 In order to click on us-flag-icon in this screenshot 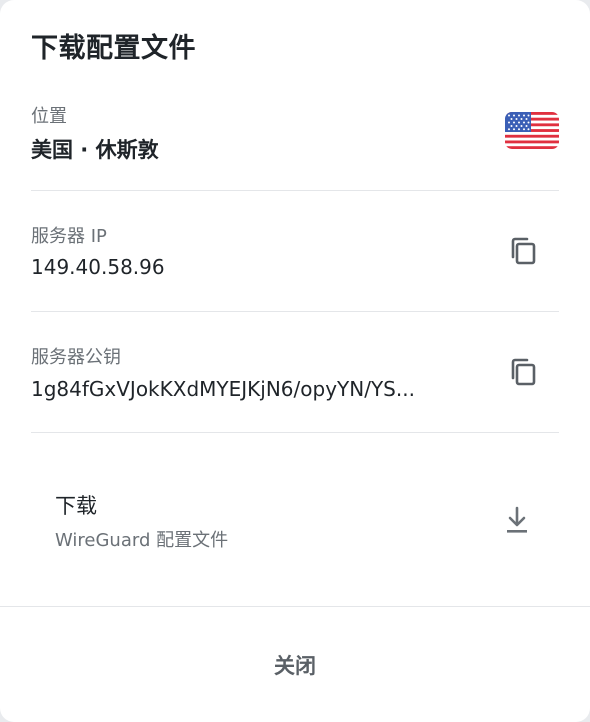, I will do `click(532, 130)`.